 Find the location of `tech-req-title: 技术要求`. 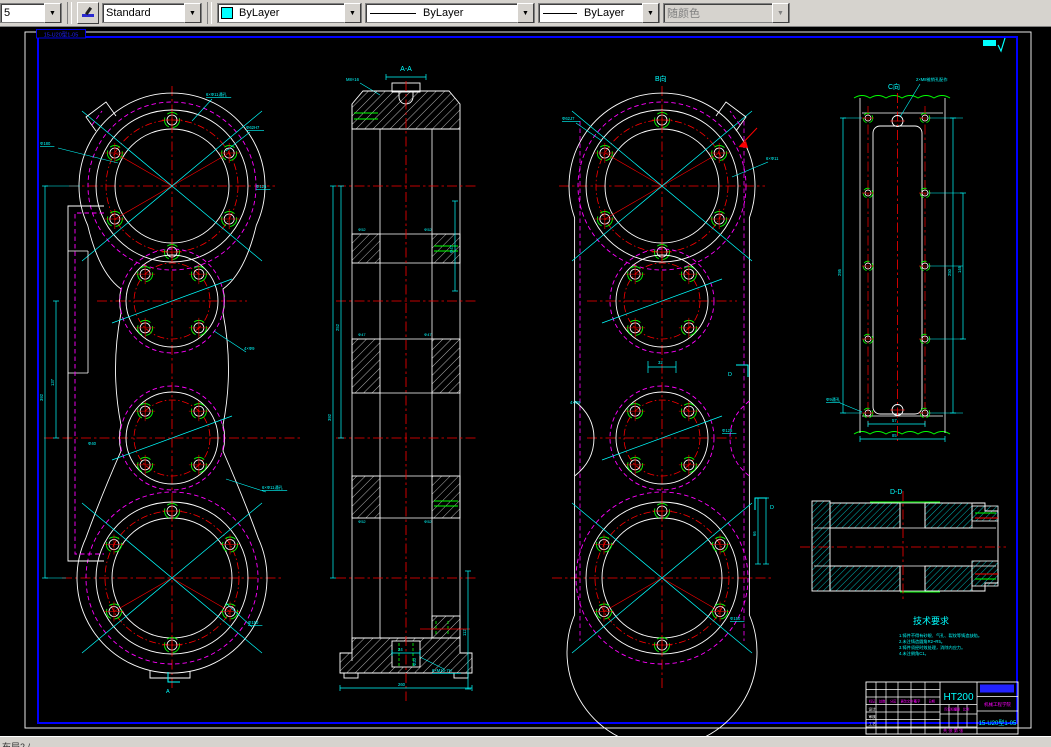

tech-req-title: 技术要求 is located at coordinates (931, 620).